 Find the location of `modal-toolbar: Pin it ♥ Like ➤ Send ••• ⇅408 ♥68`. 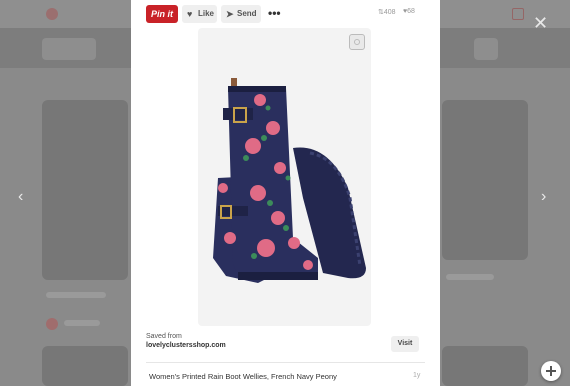

modal-toolbar: Pin it ♥ Like ➤ Send ••• ⇅408 ♥68 is located at coordinates (285, 14).